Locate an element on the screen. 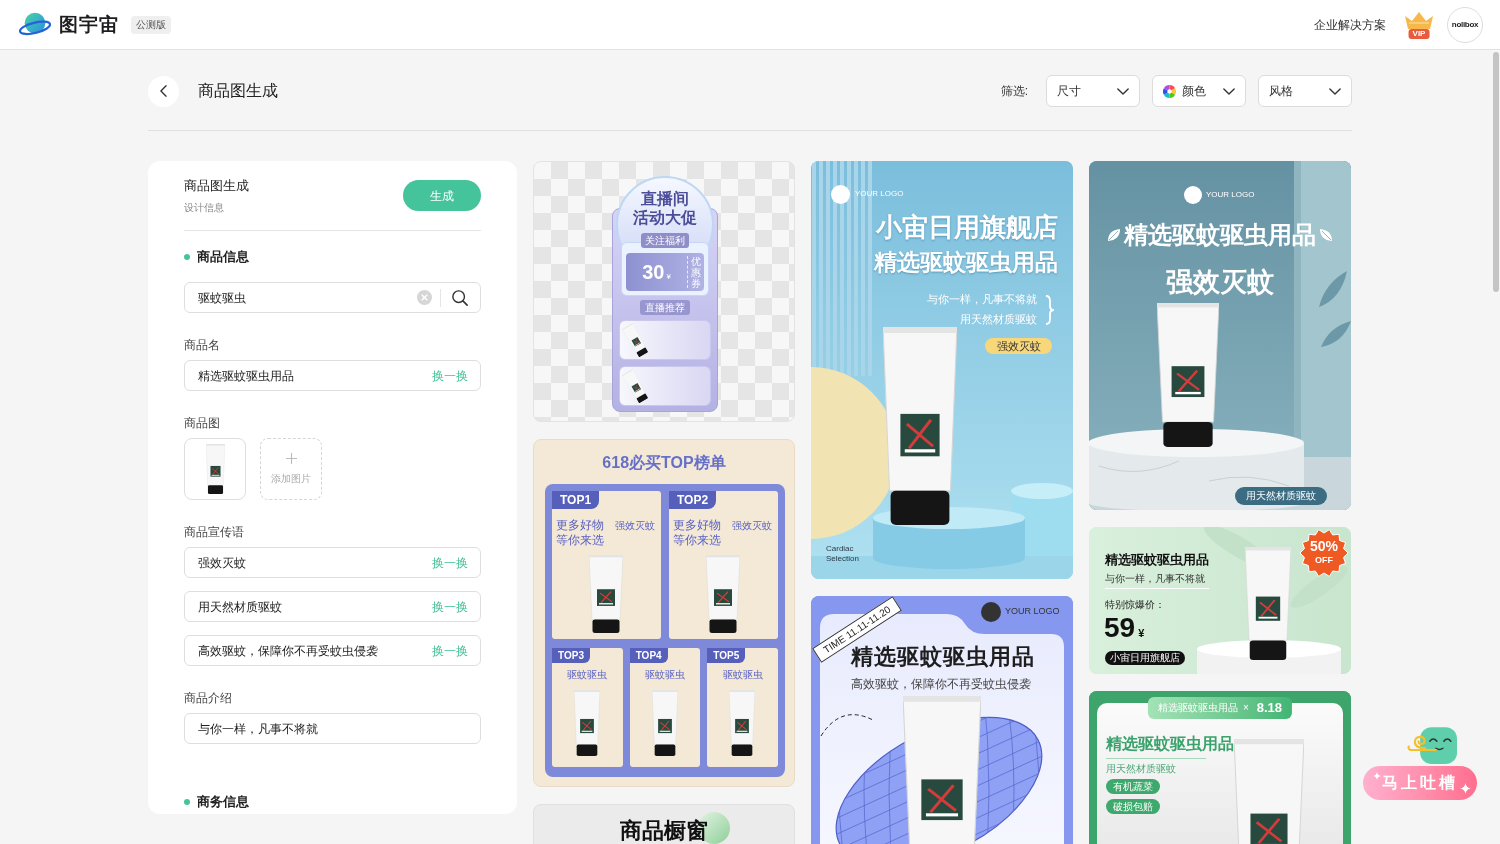 The image size is (1500, 844). scrollbar-thumb is located at coordinates (1496, 172).